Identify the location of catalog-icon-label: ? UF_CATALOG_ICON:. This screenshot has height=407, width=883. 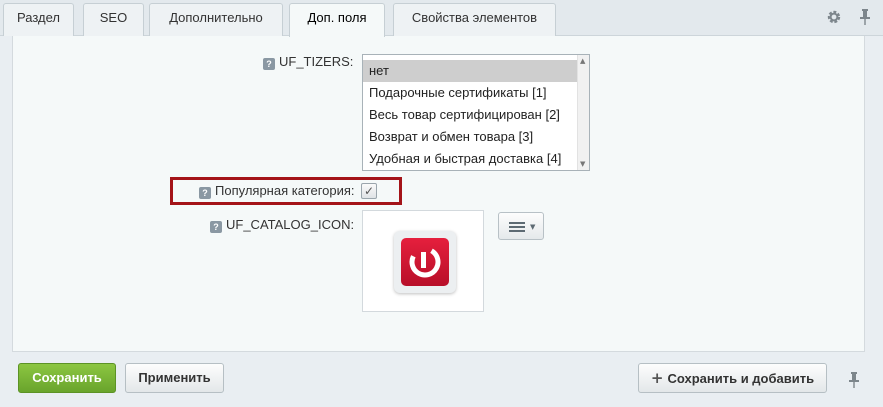
(282, 225).